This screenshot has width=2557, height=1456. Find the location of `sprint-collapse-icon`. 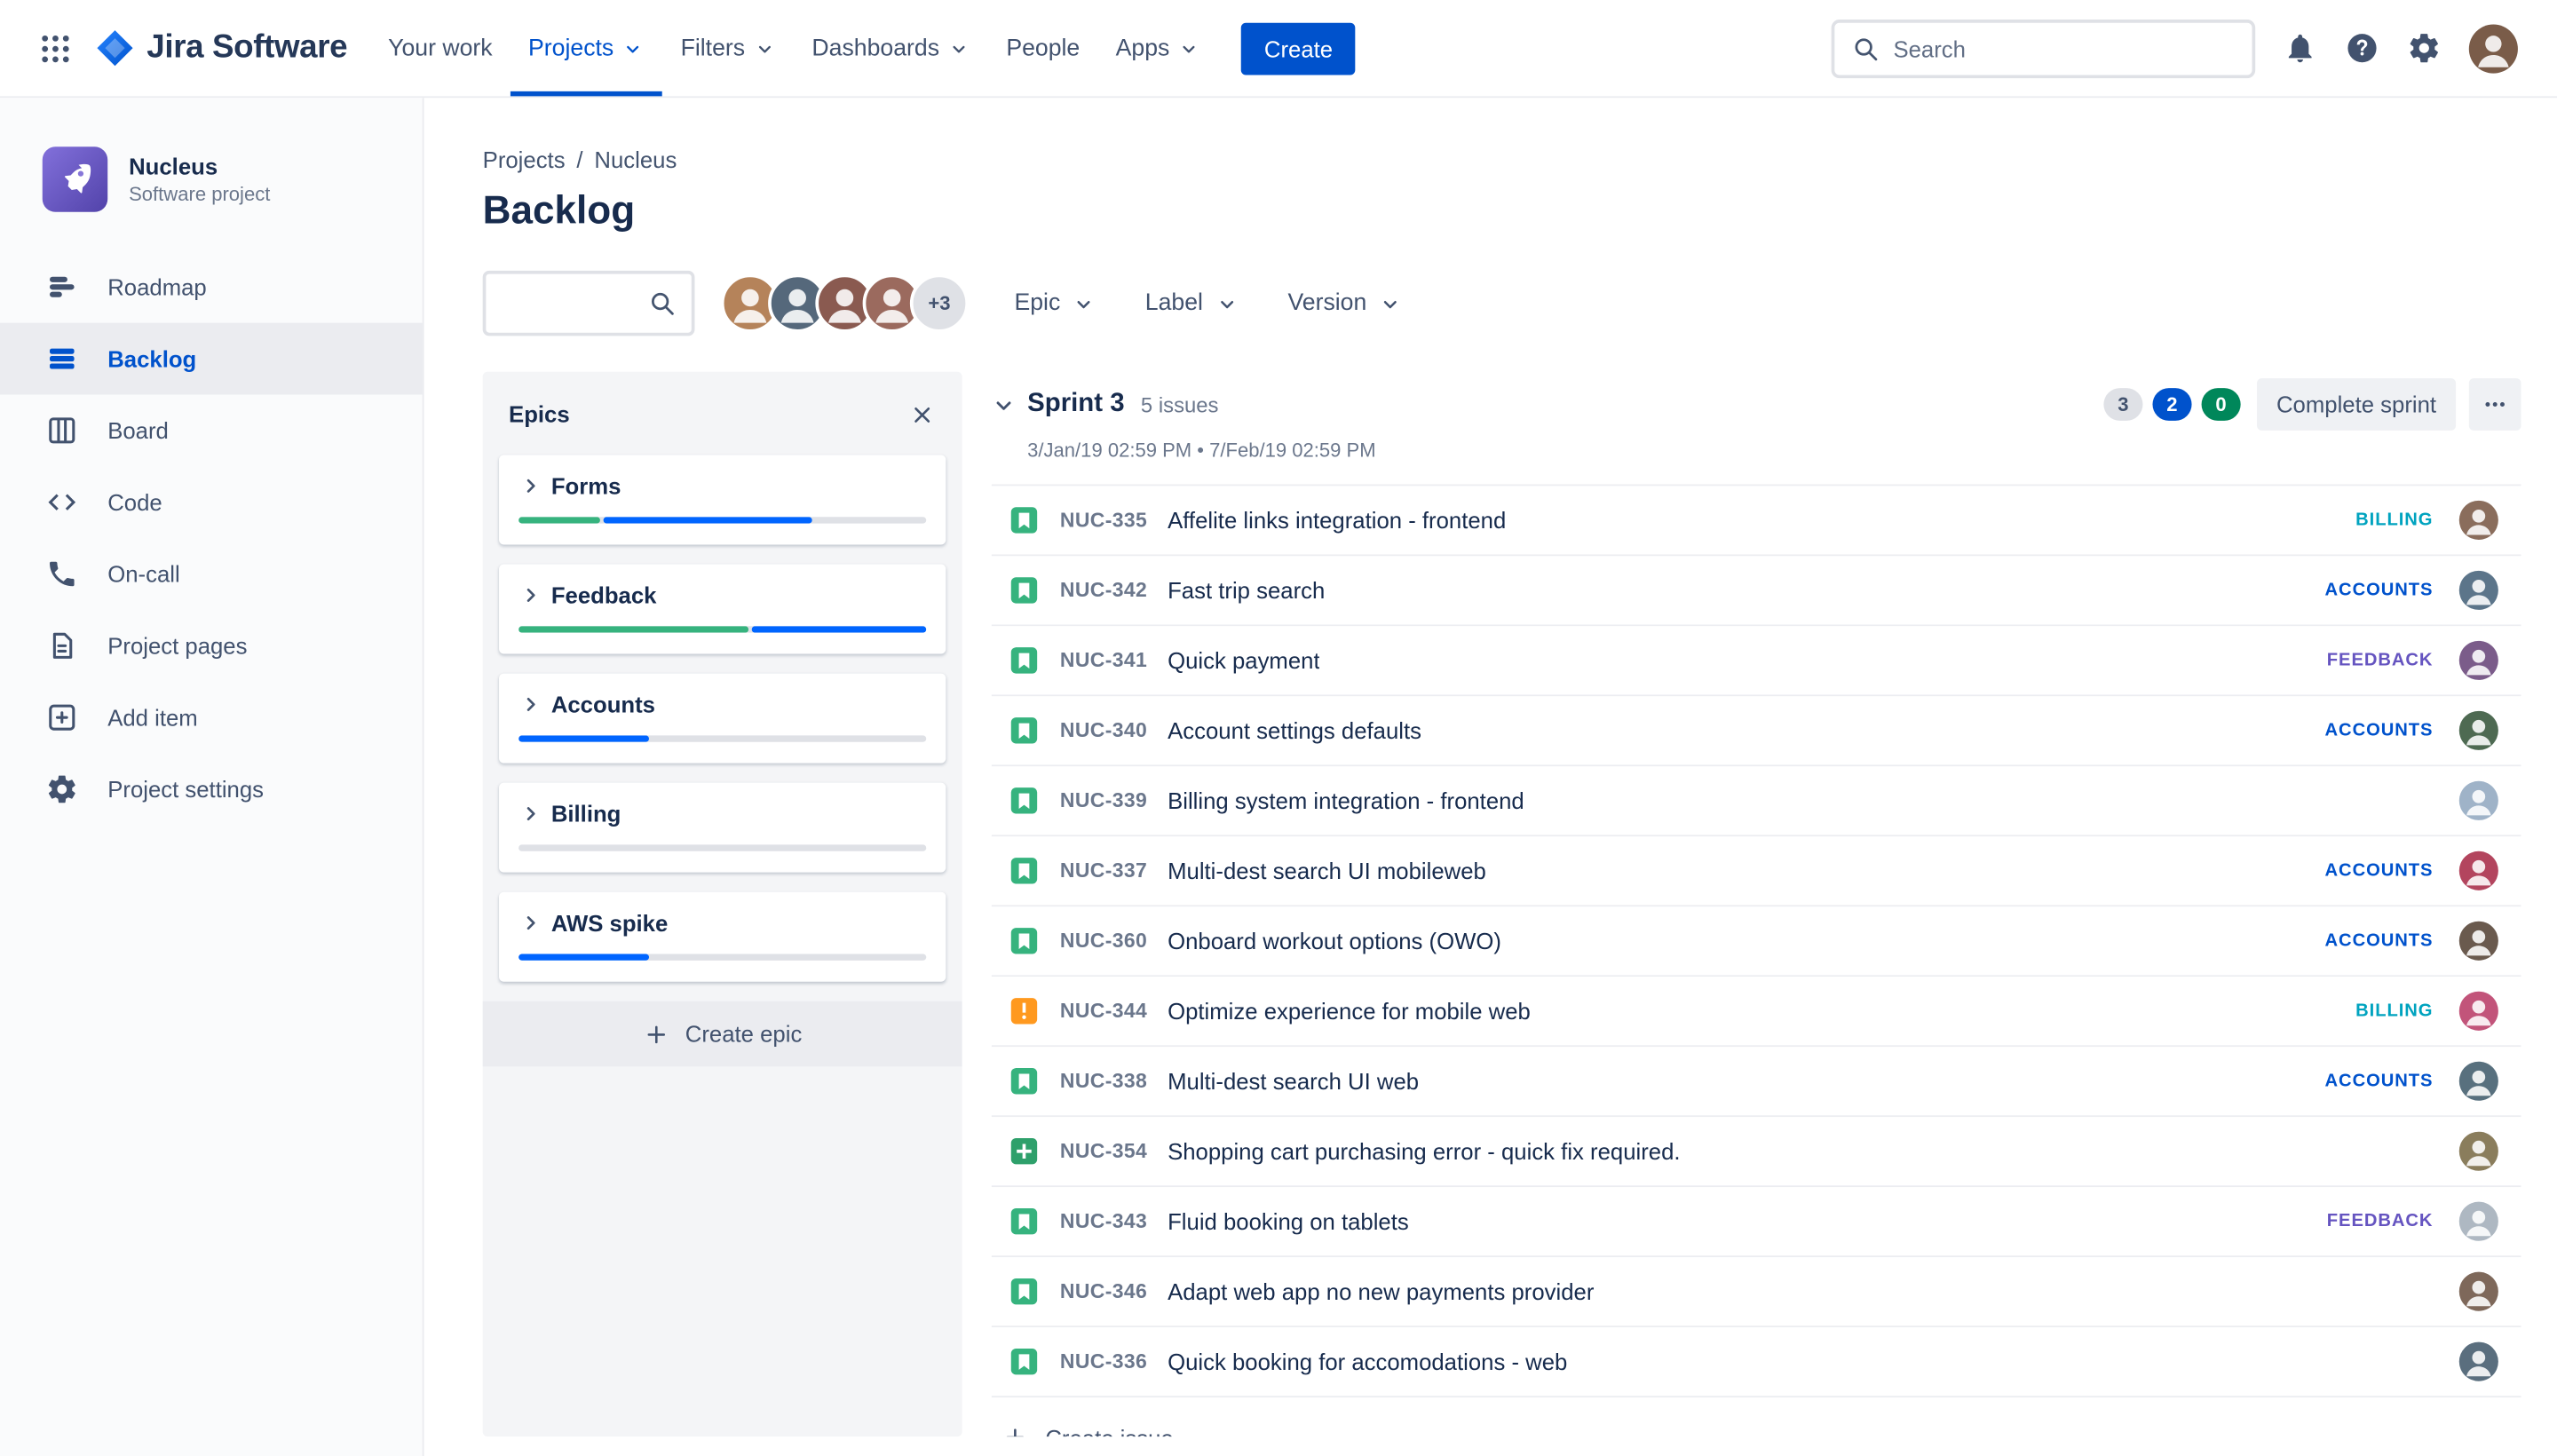

sprint-collapse-icon is located at coordinates (1007, 403).